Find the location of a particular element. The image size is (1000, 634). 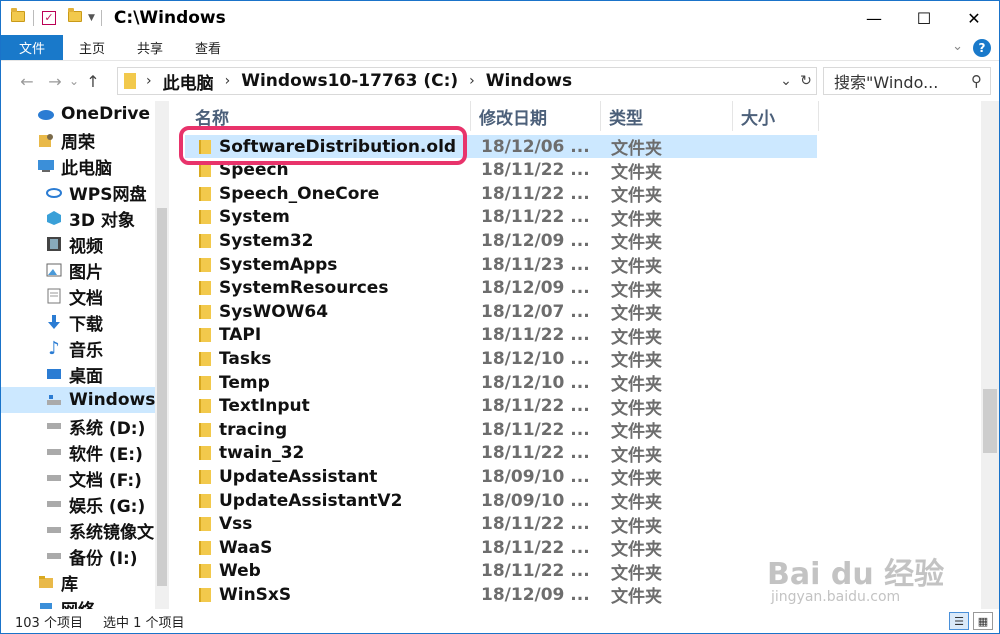

column-header-name: 名称 ^ is located at coordinates (329, 116).